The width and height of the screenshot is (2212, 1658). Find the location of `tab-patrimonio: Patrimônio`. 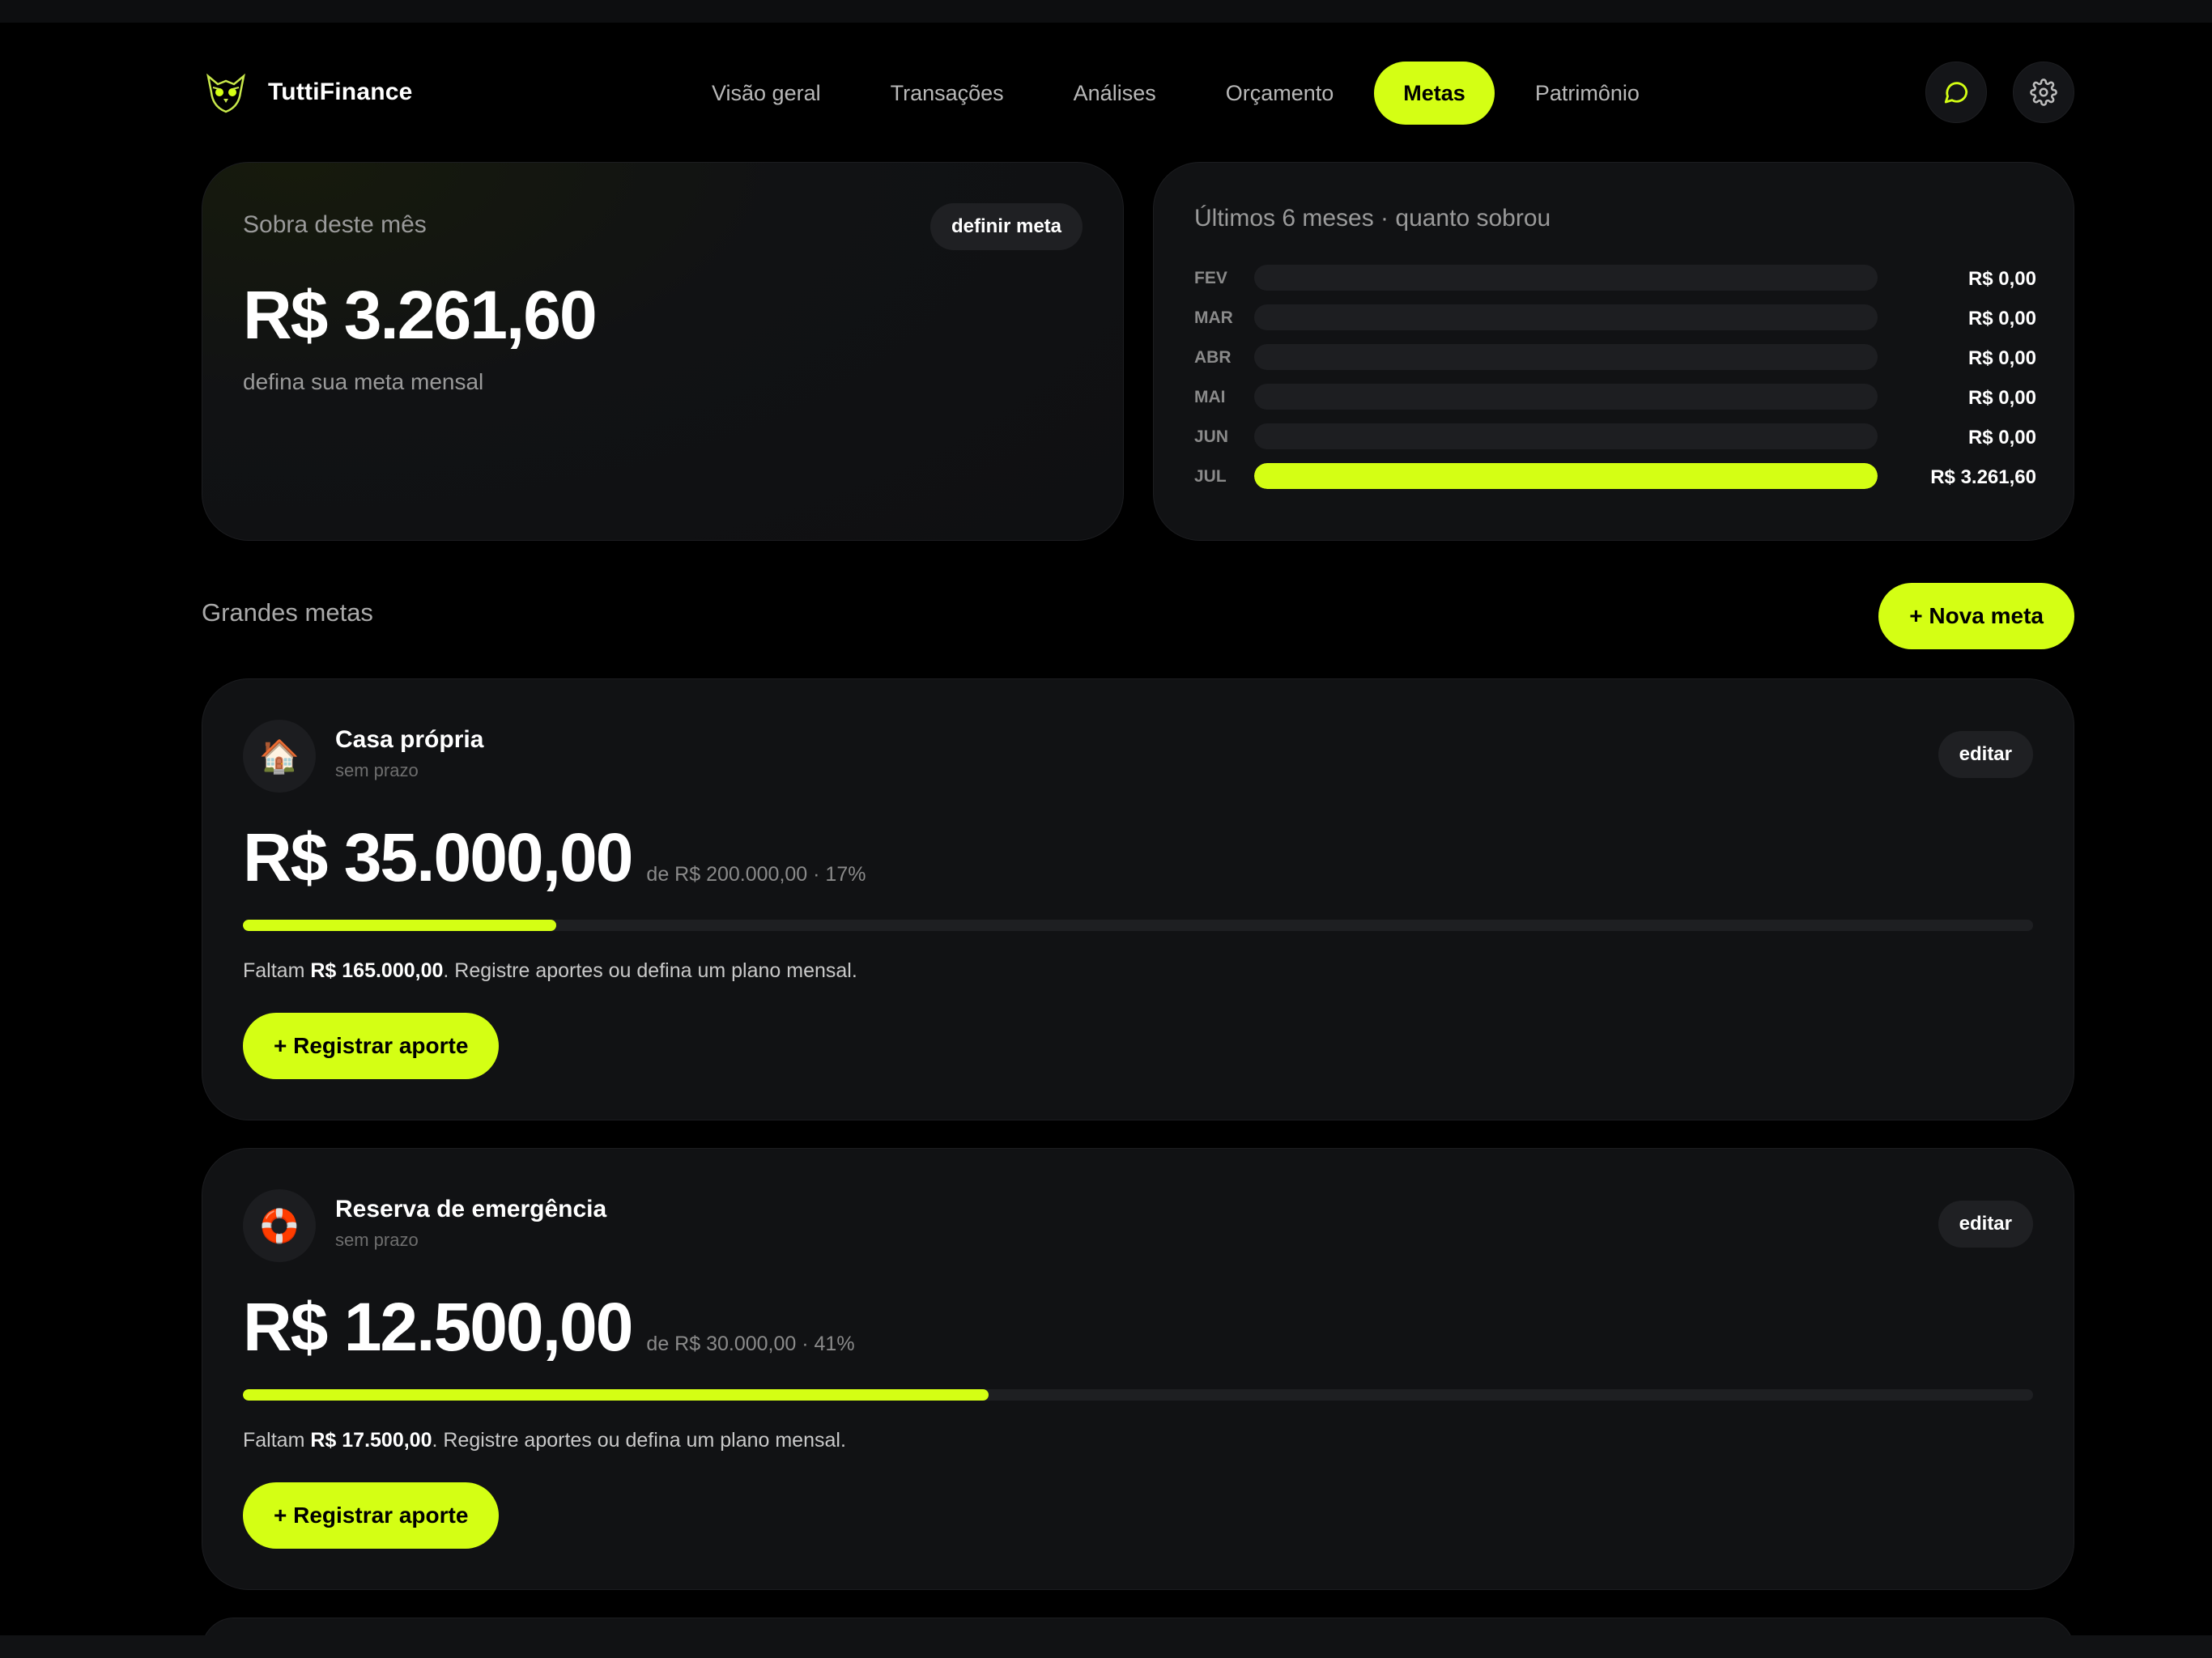

tab-patrimonio: Patrimônio is located at coordinates (1588, 93).